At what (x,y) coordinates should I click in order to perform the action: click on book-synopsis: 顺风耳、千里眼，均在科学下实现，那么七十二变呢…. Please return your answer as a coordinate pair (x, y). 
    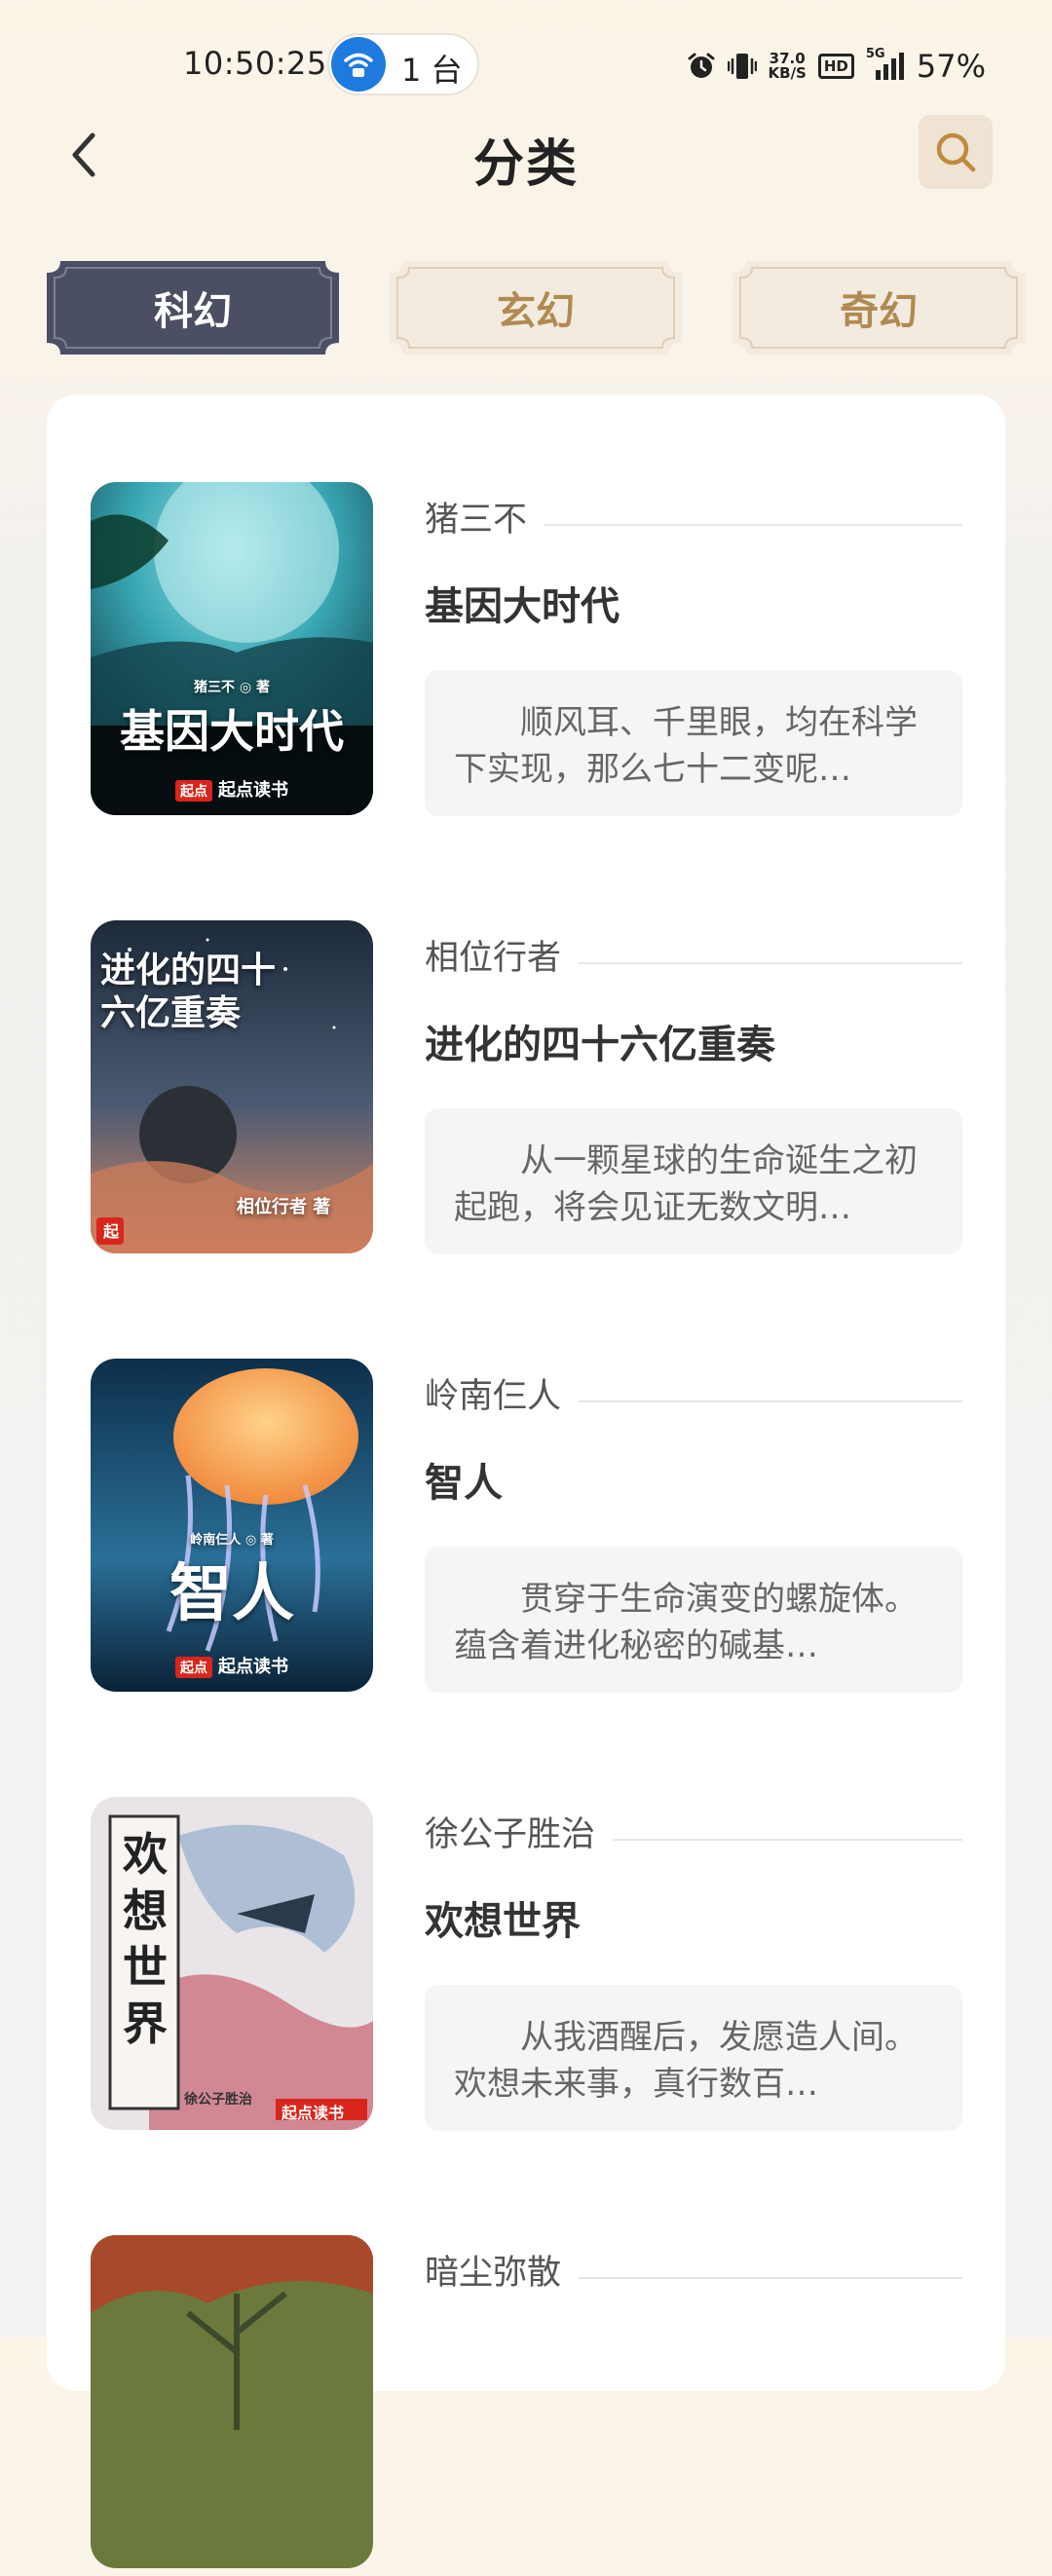
    Looking at the image, I should click on (693, 743).